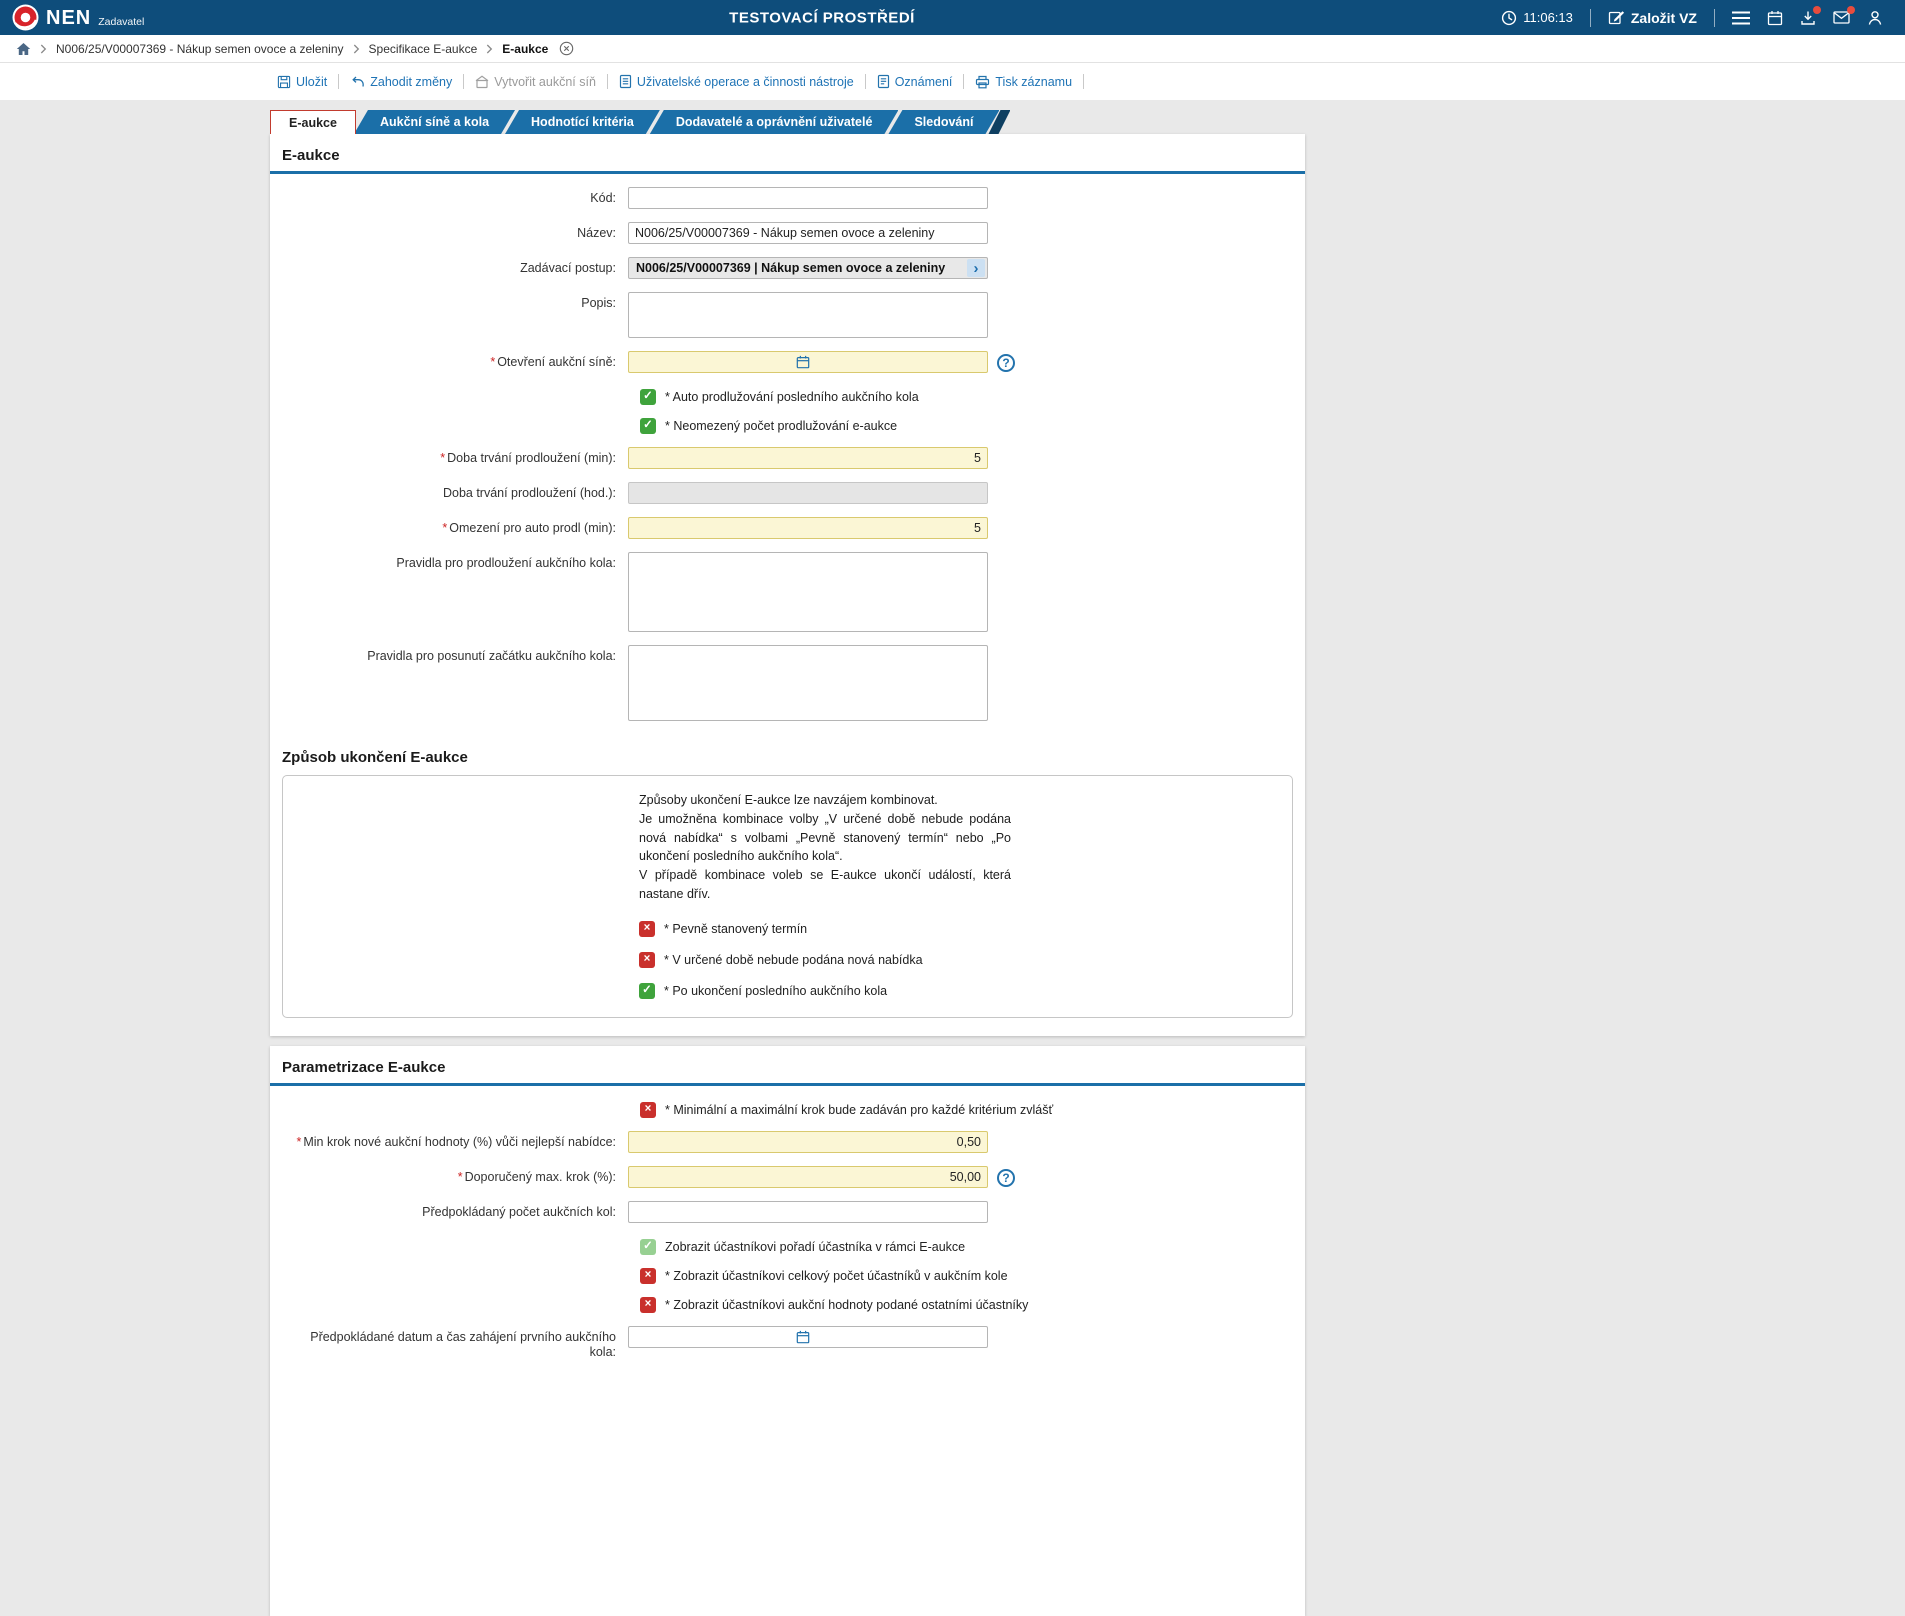 The height and width of the screenshot is (1616, 1905). Describe the element at coordinates (943, 122) in the screenshot. I see `tab-sledovani: Sledování` at that location.